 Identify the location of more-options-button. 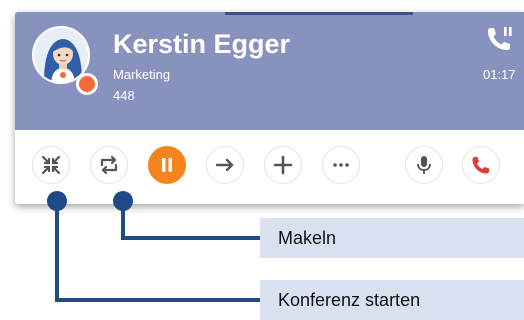
(341, 165).